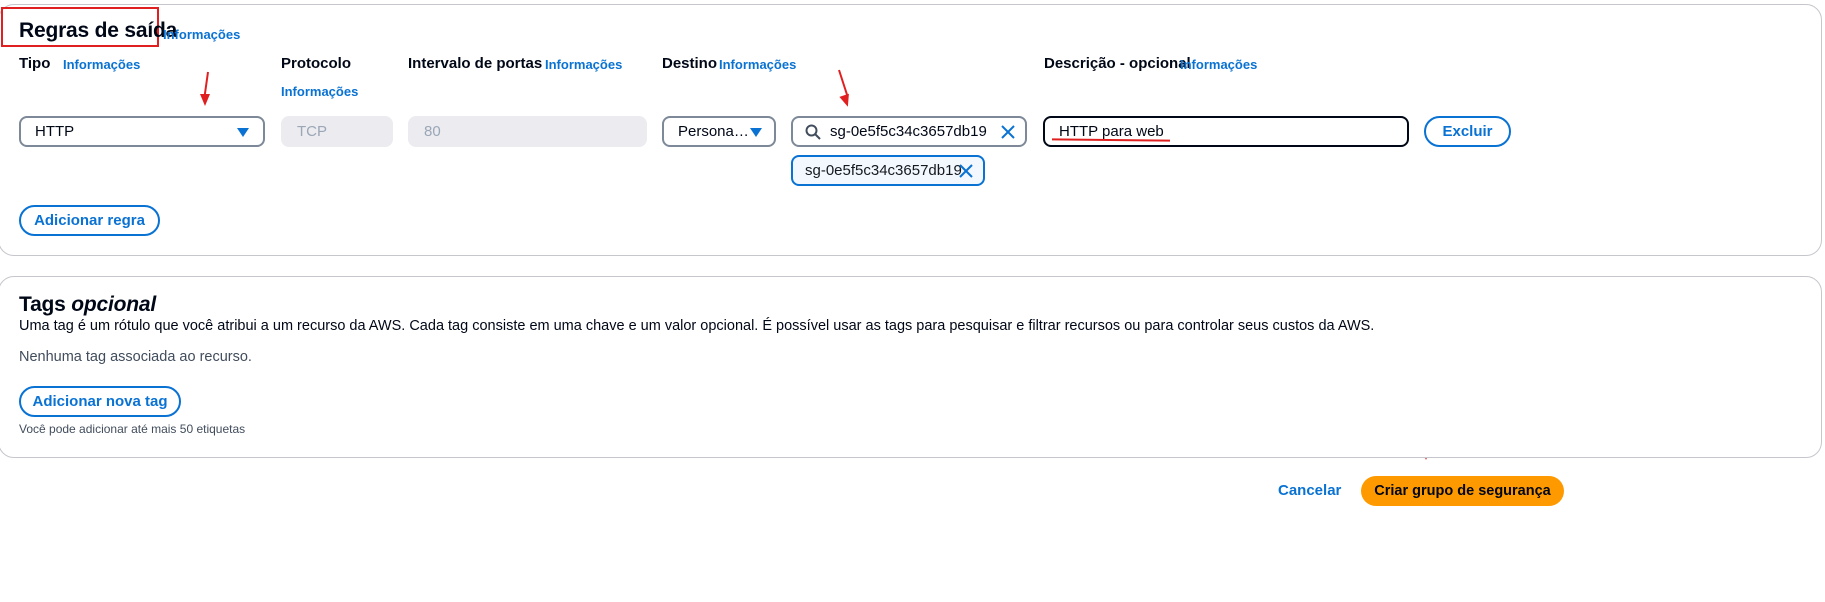  I want to click on delete-rule-button: Excluir, so click(1467, 131).